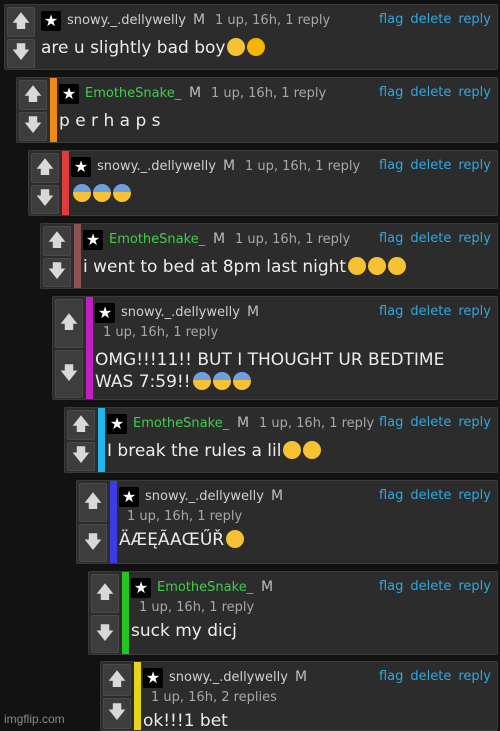  I want to click on comment-body, so click(101, 194).